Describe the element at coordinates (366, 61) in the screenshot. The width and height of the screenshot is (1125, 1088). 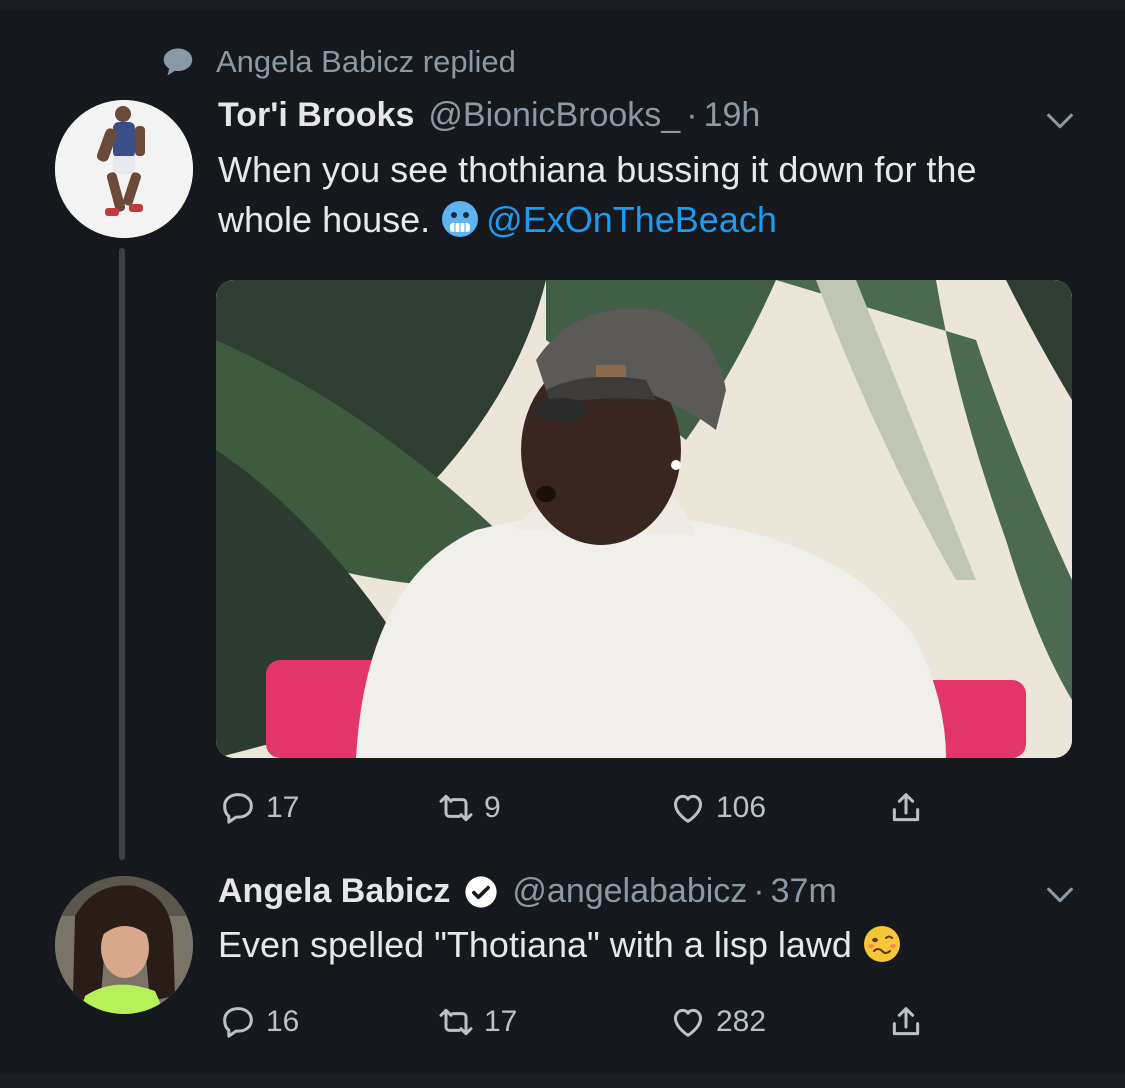
I see `reply-context-label: Angela Babicz replied` at that location.